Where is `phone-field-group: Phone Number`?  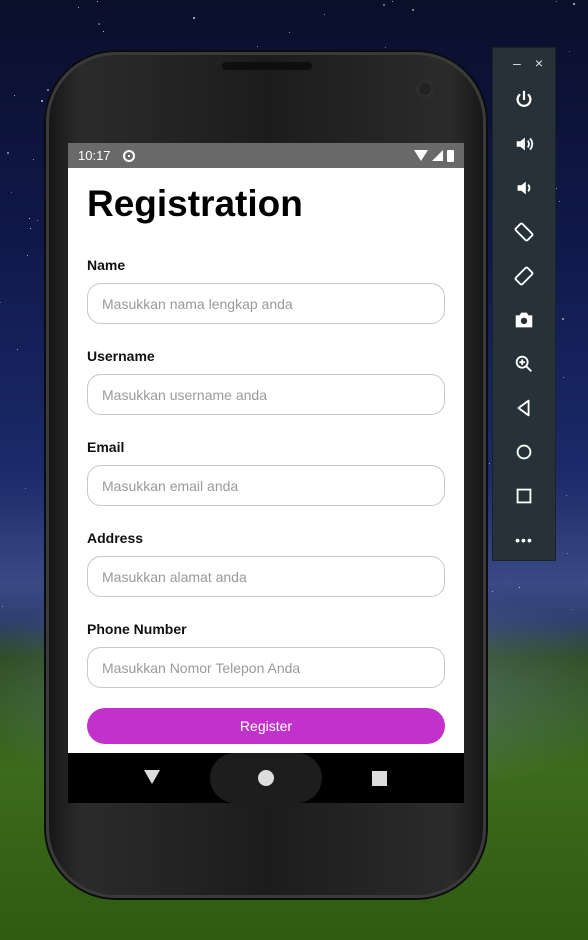
phone-field-group: Phone Number is located at coordinates (266, 654).